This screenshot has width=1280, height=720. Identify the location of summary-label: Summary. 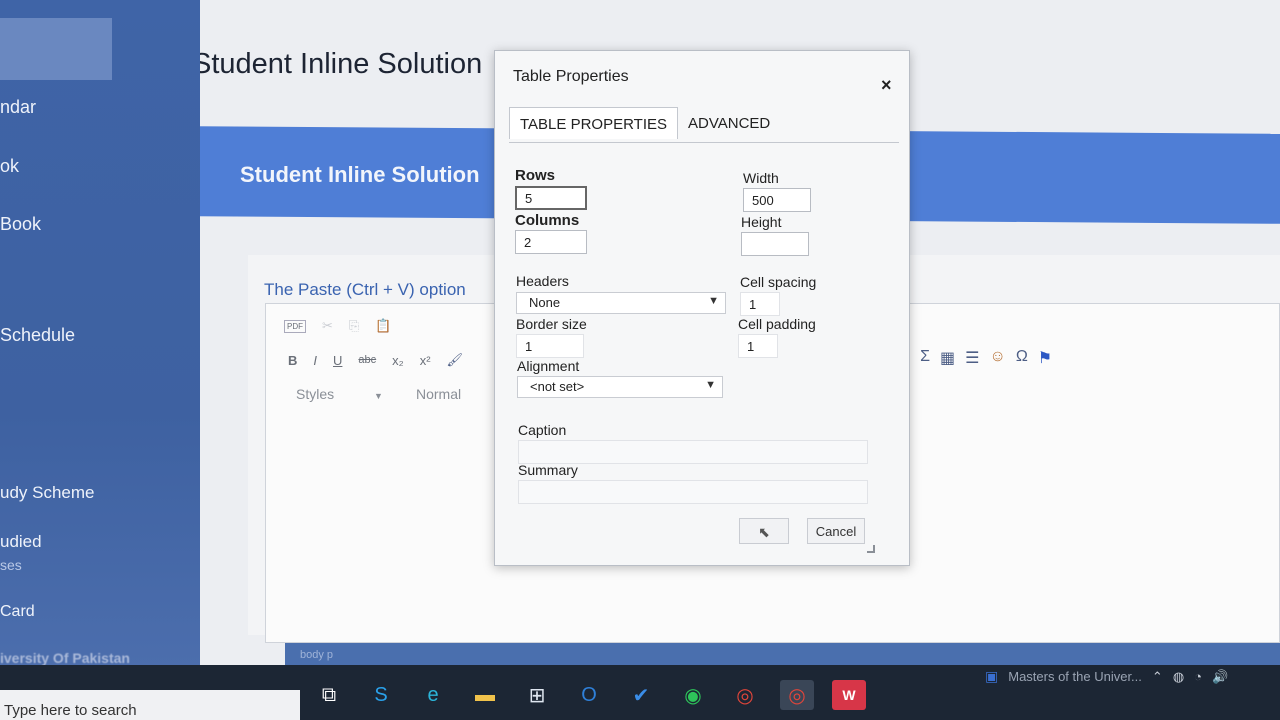
(548, 470).